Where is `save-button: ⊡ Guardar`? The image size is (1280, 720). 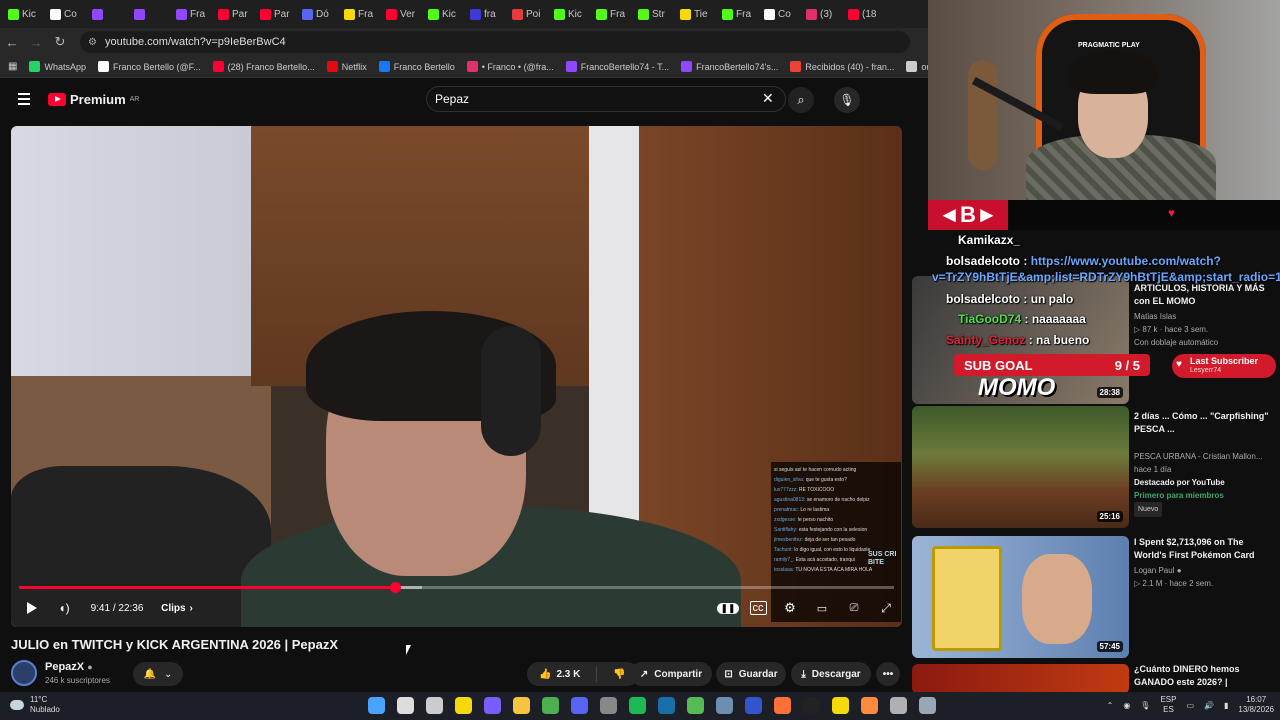 save-button: ⊡ Guardar is located at coordinates (751, 674).